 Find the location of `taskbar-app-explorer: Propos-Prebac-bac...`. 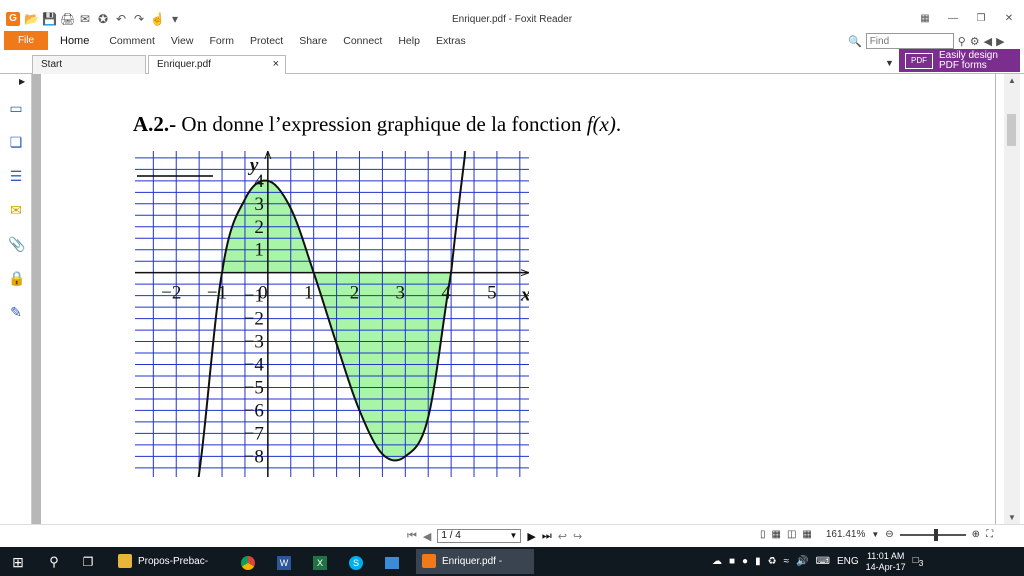

taskbar-app-explorer: Propos-Prebac-bac... is located at coordinates (172, 561).